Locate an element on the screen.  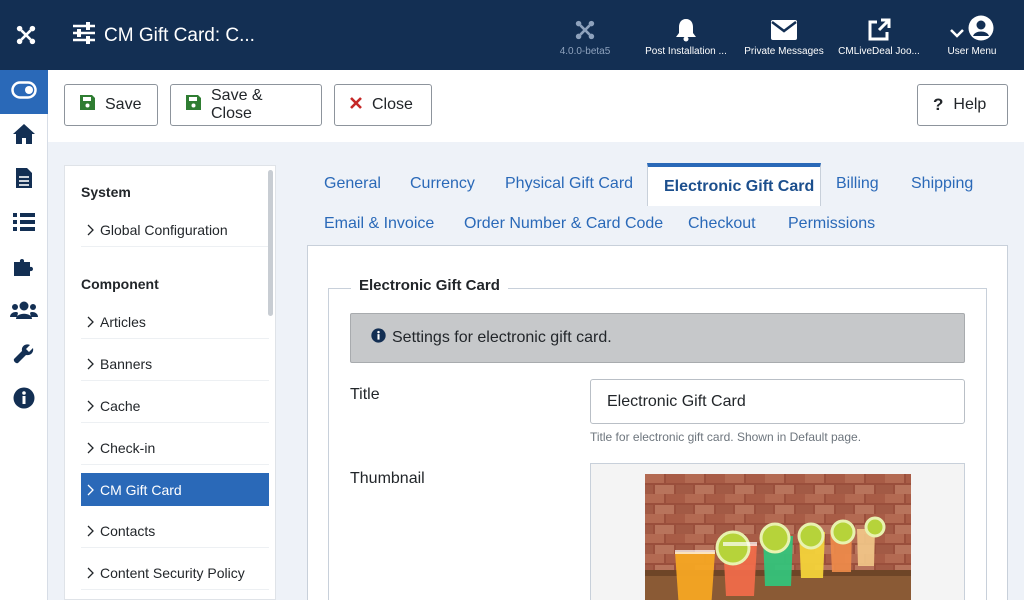
chevron-down-icon is located at coordinates (957, 34).